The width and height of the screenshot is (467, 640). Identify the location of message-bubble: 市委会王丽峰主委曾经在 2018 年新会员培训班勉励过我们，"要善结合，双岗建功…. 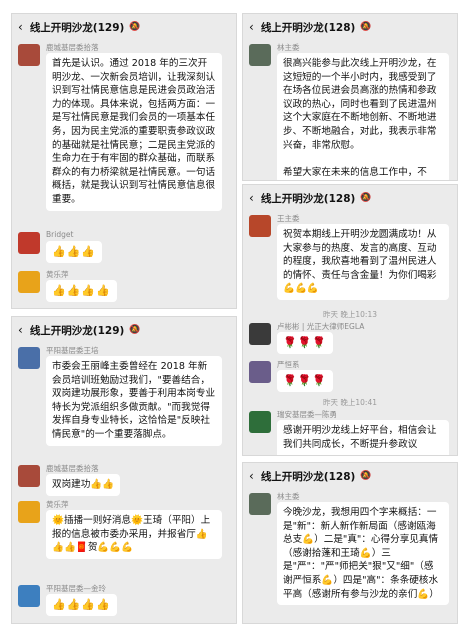
(134, 401).